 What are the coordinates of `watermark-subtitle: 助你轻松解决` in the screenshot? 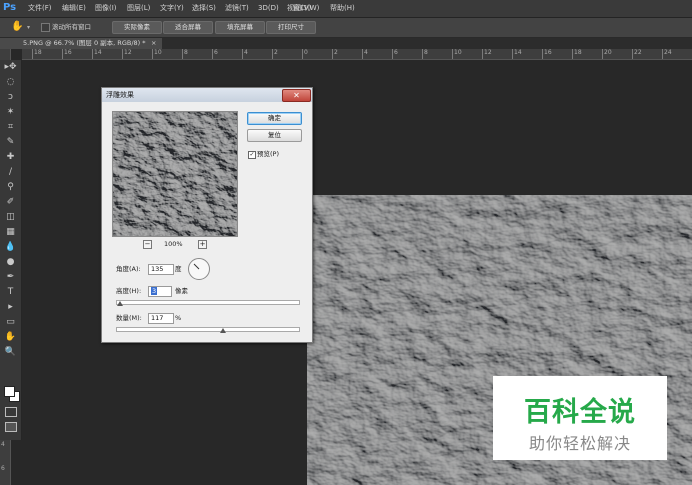 It's located at (579, 443).